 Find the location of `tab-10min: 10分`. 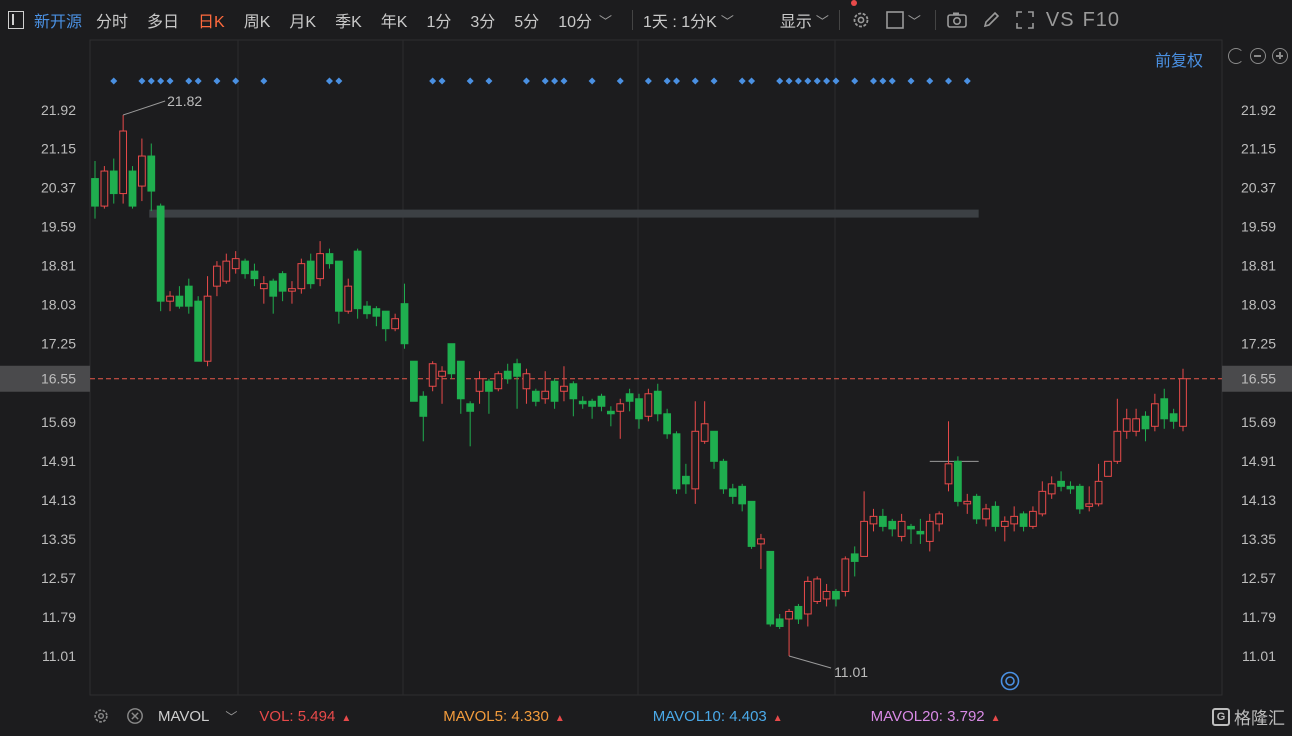

tab-10min: 10分 is located at coordinates (575, 20).